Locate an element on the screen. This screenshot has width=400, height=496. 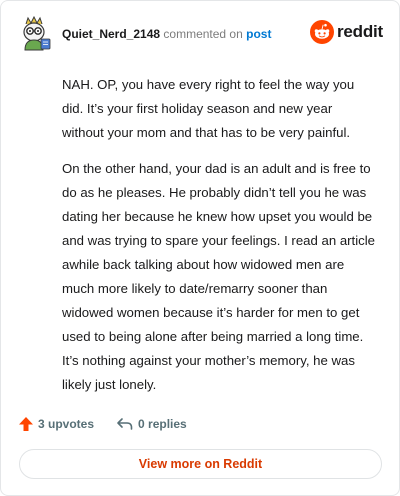
user-avatar is located at coordinates (36, 33).